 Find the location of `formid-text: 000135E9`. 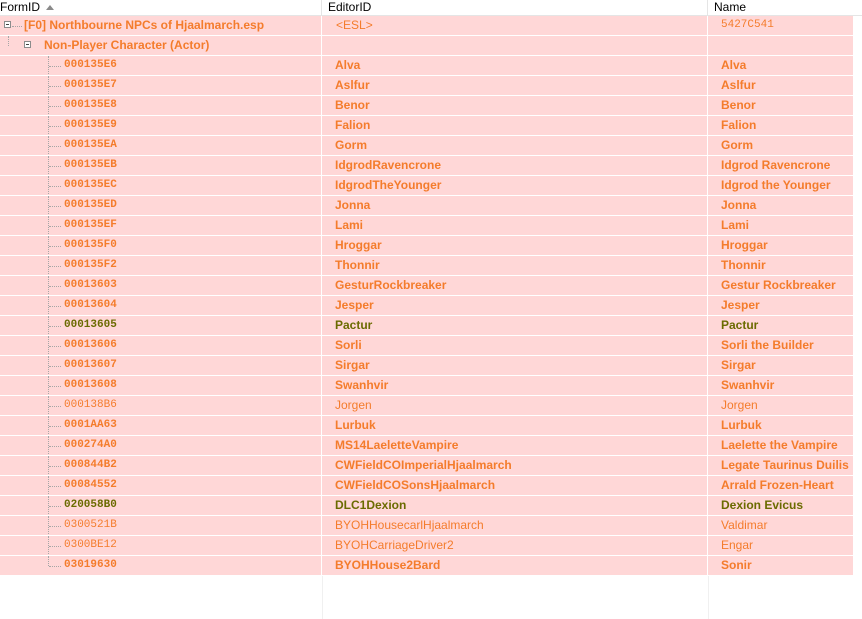

formid-text: 000135E9 is located at coordinates (90, 125).